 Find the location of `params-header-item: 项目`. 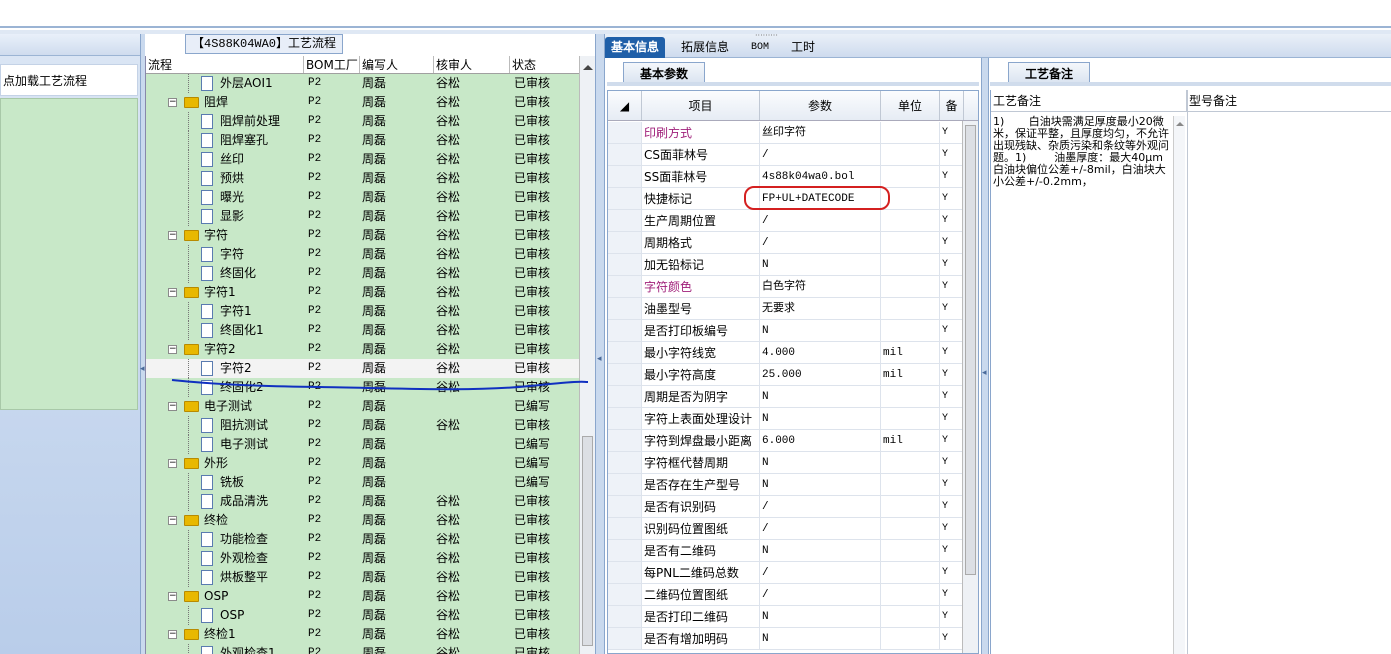

params-header-item: 项目 is located at coordinates (701, 105).